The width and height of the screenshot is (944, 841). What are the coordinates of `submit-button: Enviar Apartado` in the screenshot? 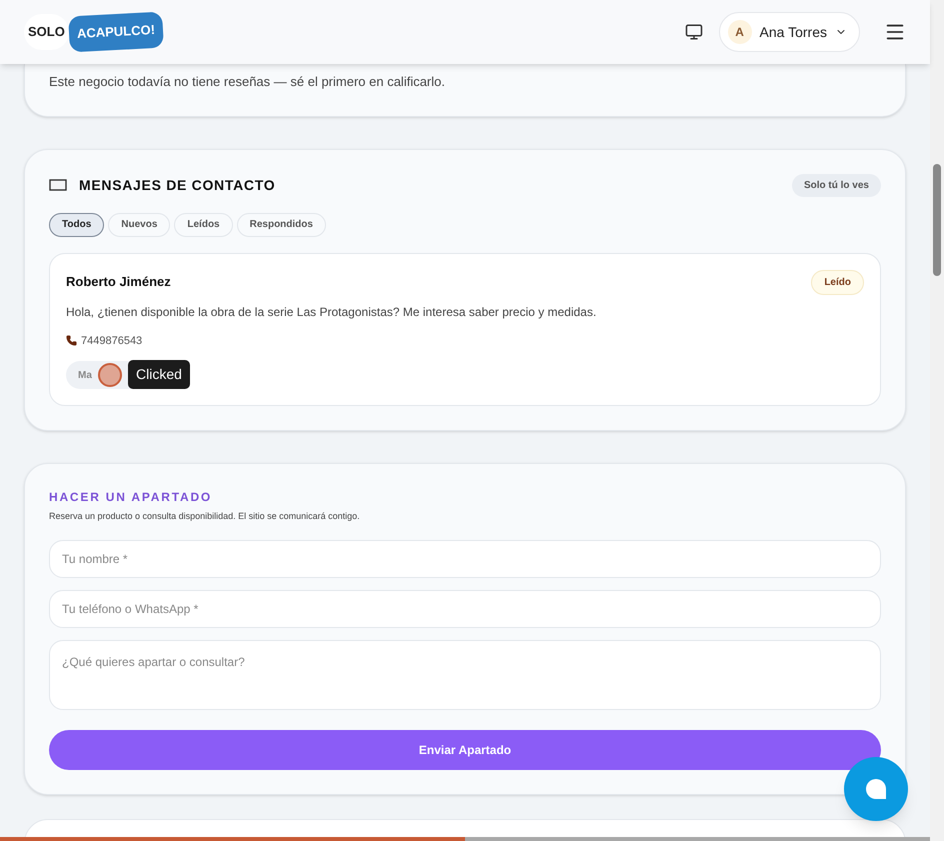 It's located at (465, 750).